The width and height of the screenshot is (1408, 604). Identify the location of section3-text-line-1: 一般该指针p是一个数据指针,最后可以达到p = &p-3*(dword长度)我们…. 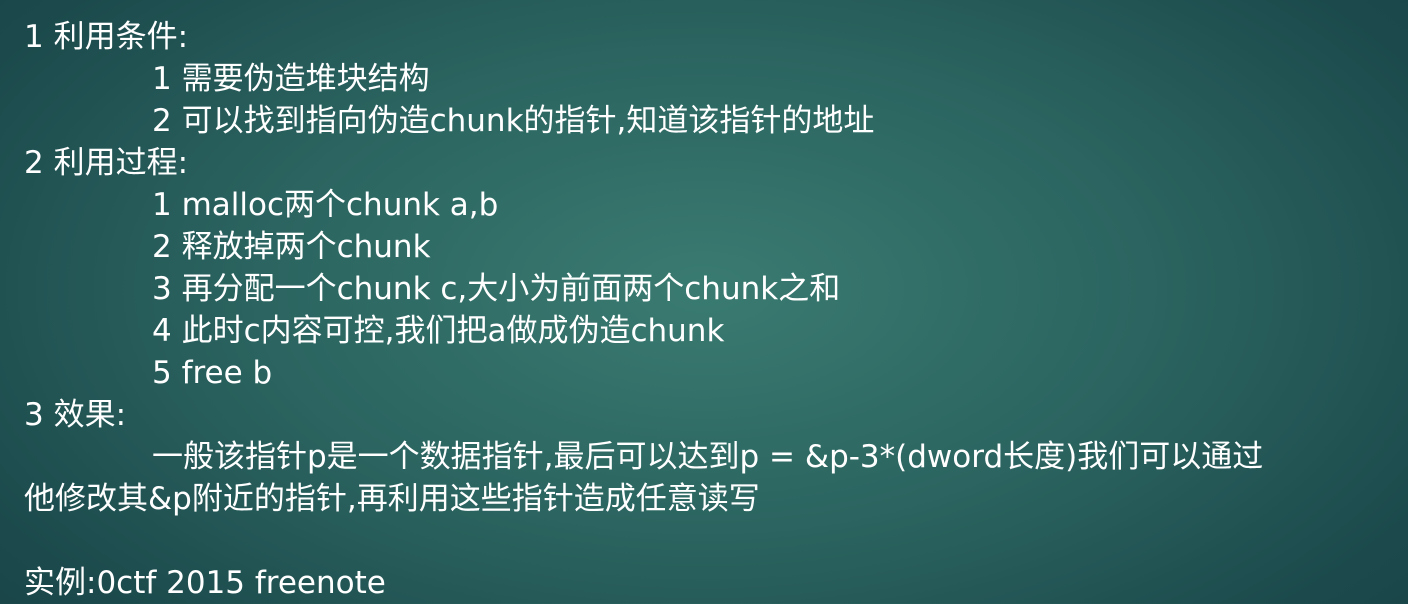
(708, 457).